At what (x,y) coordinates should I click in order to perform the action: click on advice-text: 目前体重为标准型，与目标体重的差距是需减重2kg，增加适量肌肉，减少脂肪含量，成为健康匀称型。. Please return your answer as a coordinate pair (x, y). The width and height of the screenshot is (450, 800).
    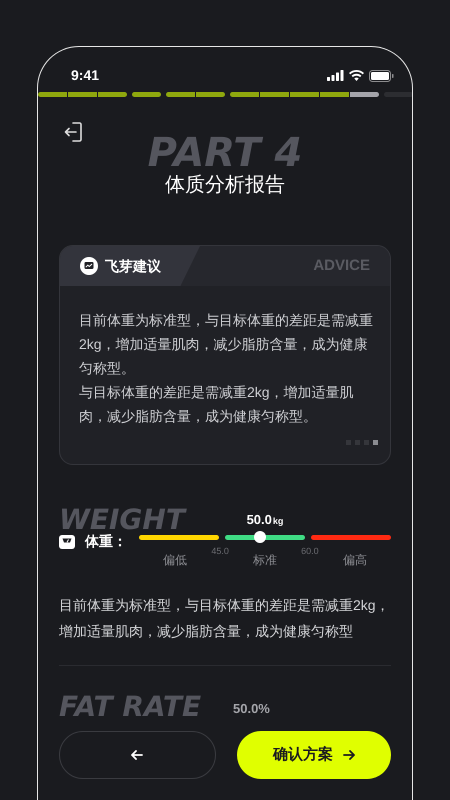
    Looking at the image, I should click on (226, 344).